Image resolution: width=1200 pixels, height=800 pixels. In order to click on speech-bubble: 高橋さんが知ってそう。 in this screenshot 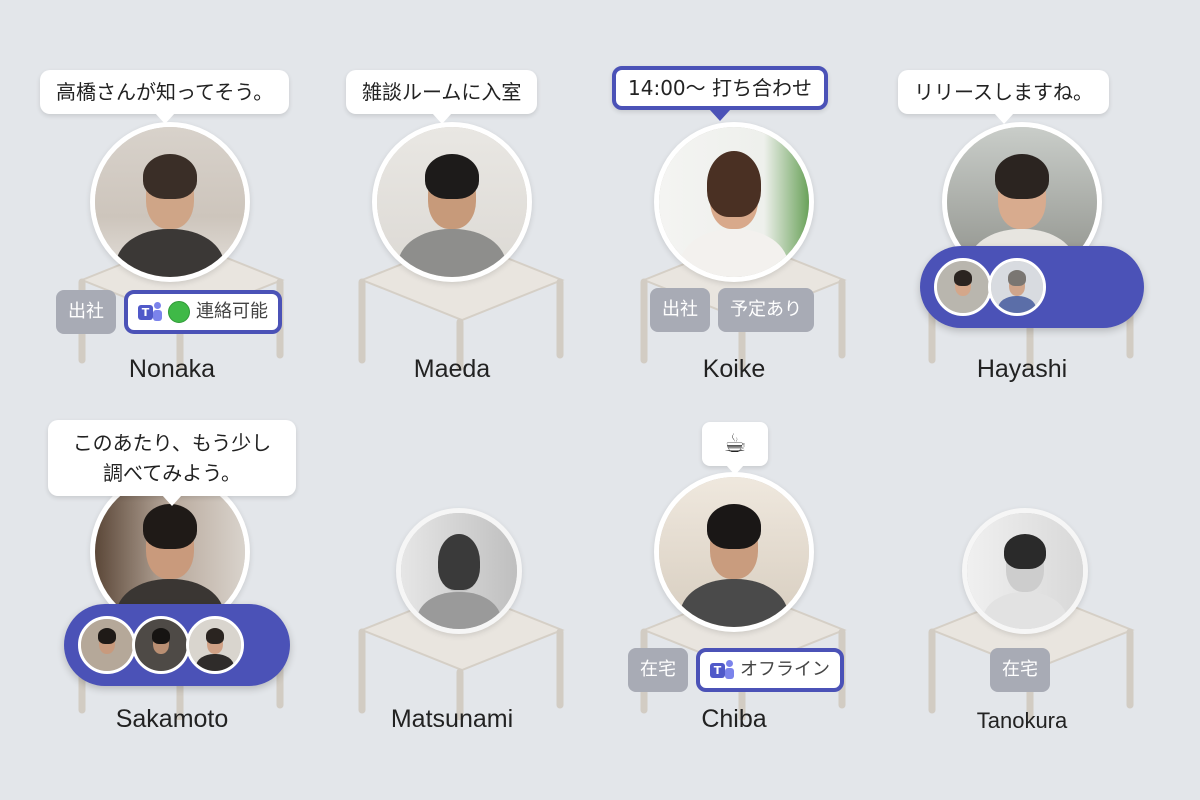, I will do `click(165, 97)`.